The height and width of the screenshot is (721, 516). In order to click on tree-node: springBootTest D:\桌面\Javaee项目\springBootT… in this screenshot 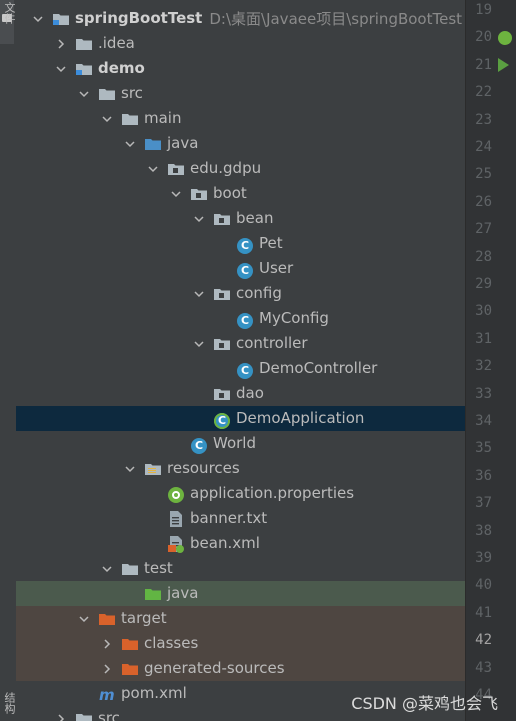, I will do `click(240, 18)`.